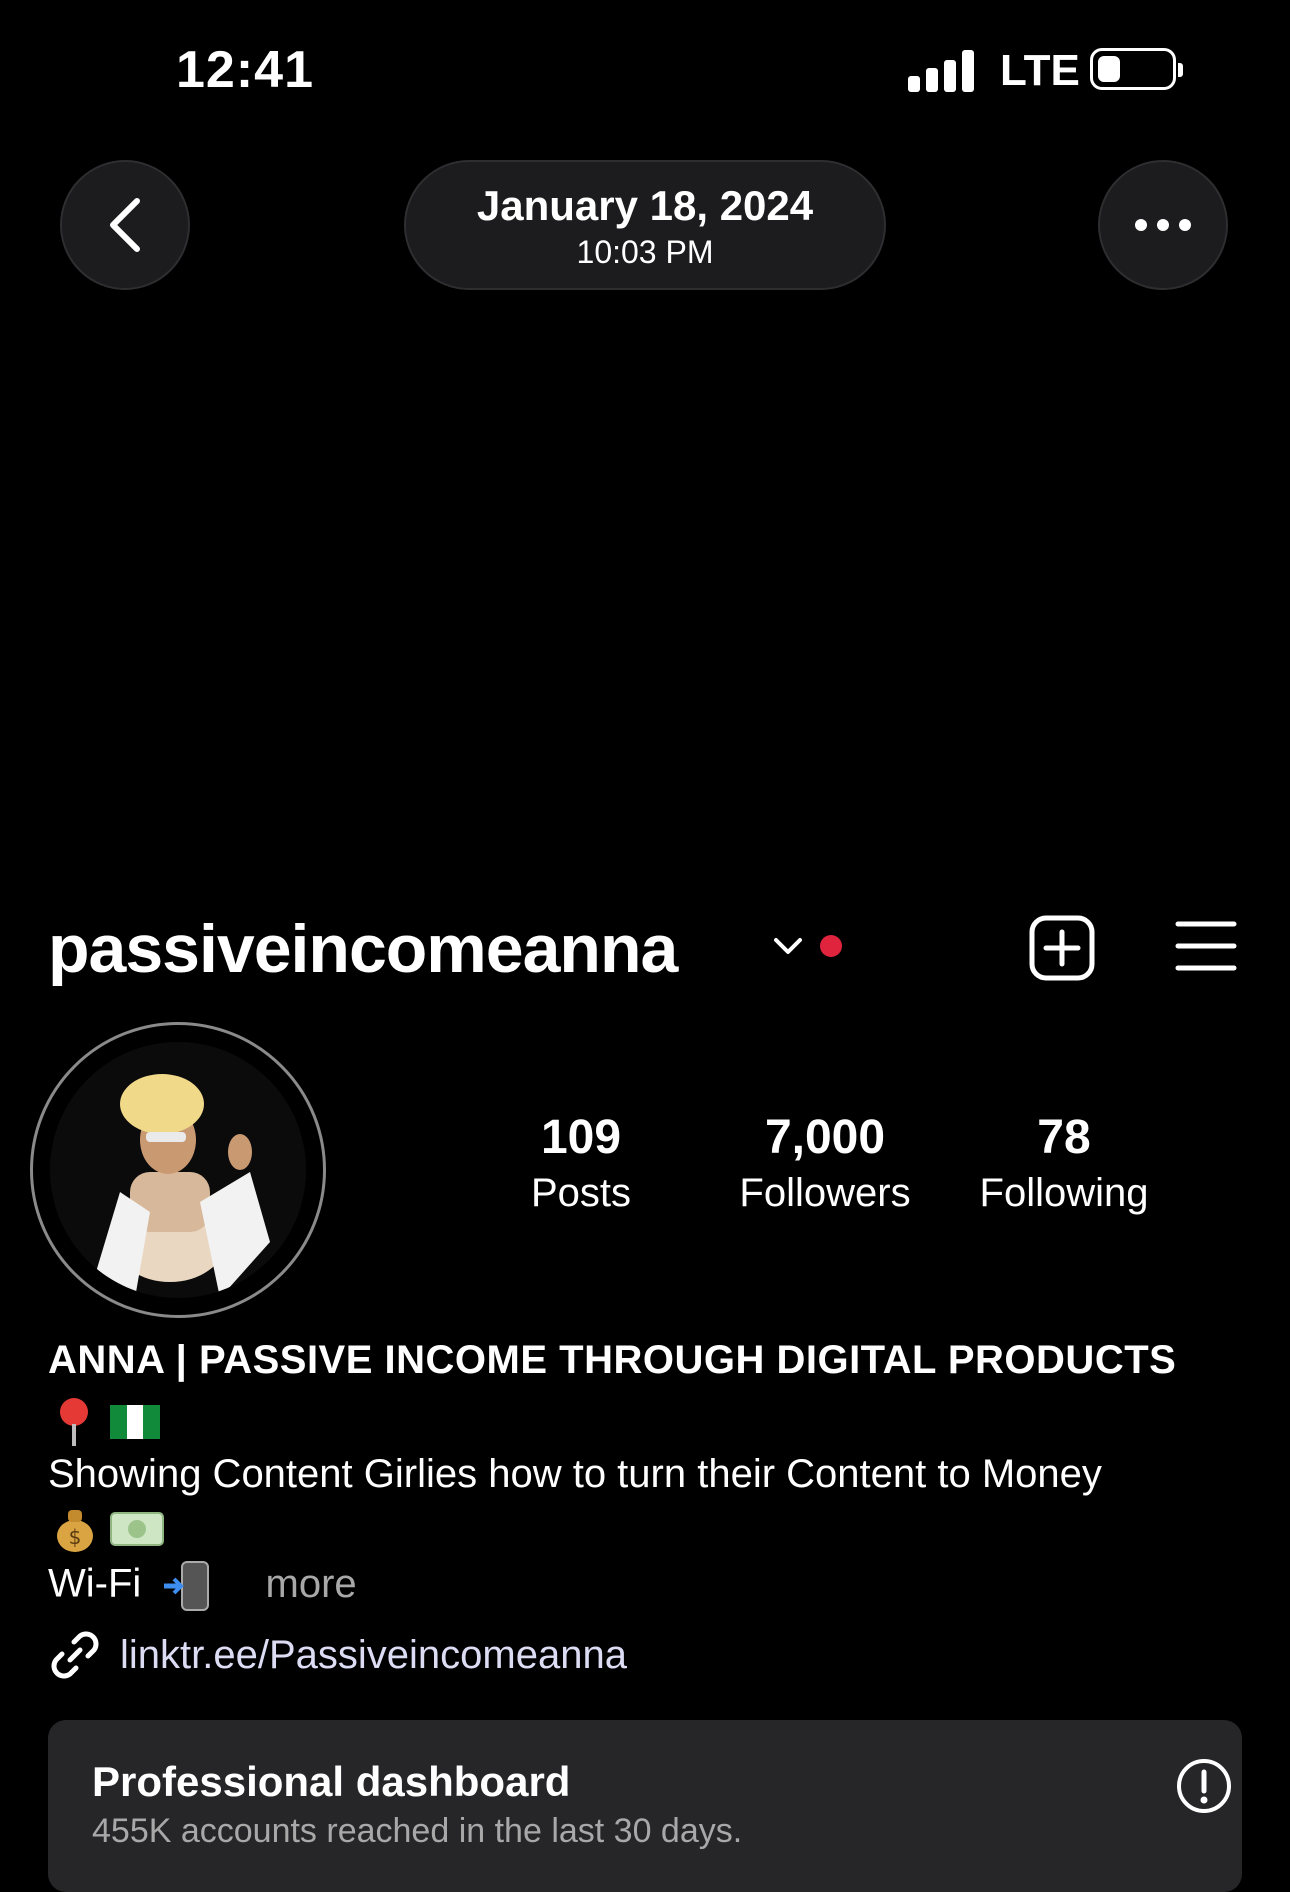 The image size is (1290, 1892). What do you see at coordinates (645, 252) in the screenshot?
I see `time-label: 10:03 PM` at bounding box center [645, 252].